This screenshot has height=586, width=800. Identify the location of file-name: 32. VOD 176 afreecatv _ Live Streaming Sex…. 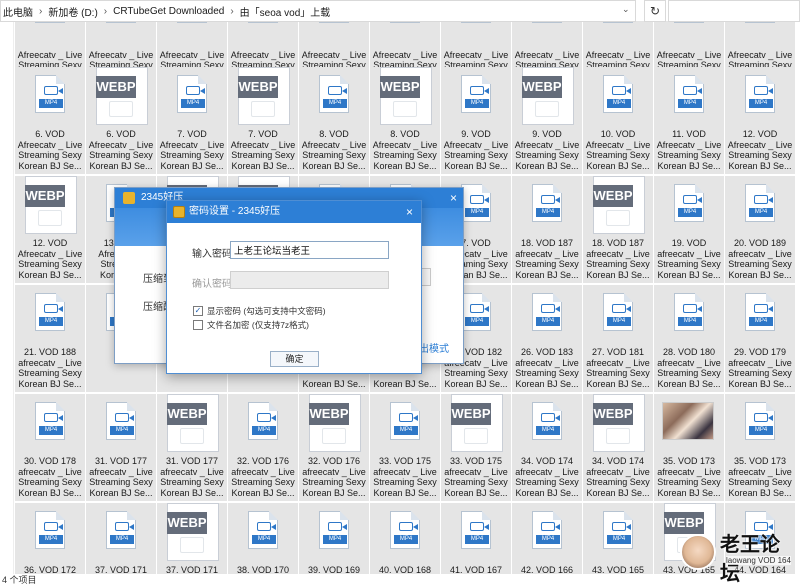
(334, 477).